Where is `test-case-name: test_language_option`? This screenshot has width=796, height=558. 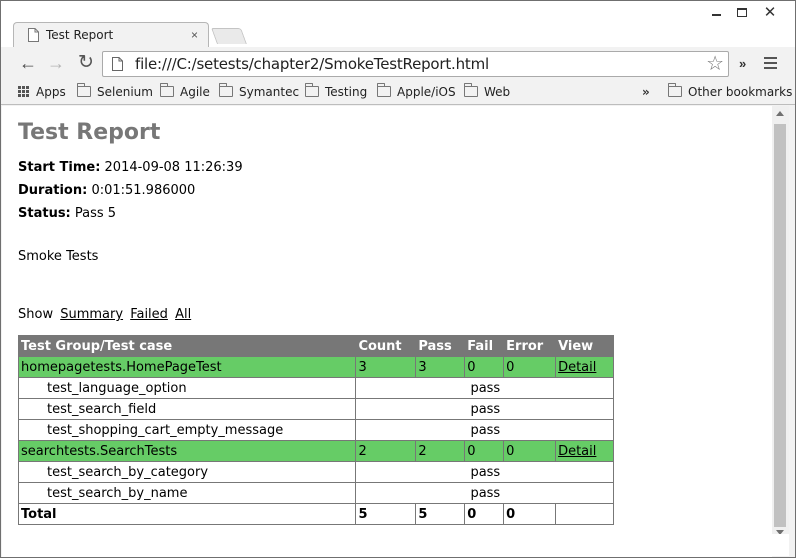 test-case-name: test_language_option is located at coordinates (187, 388).